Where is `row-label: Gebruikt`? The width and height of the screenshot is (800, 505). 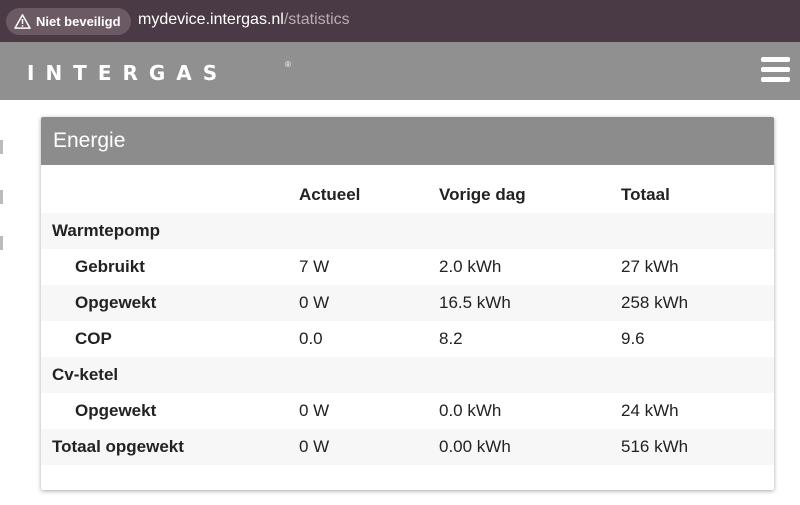 row-label: Gebruikt is located at coordinates (110, 266).